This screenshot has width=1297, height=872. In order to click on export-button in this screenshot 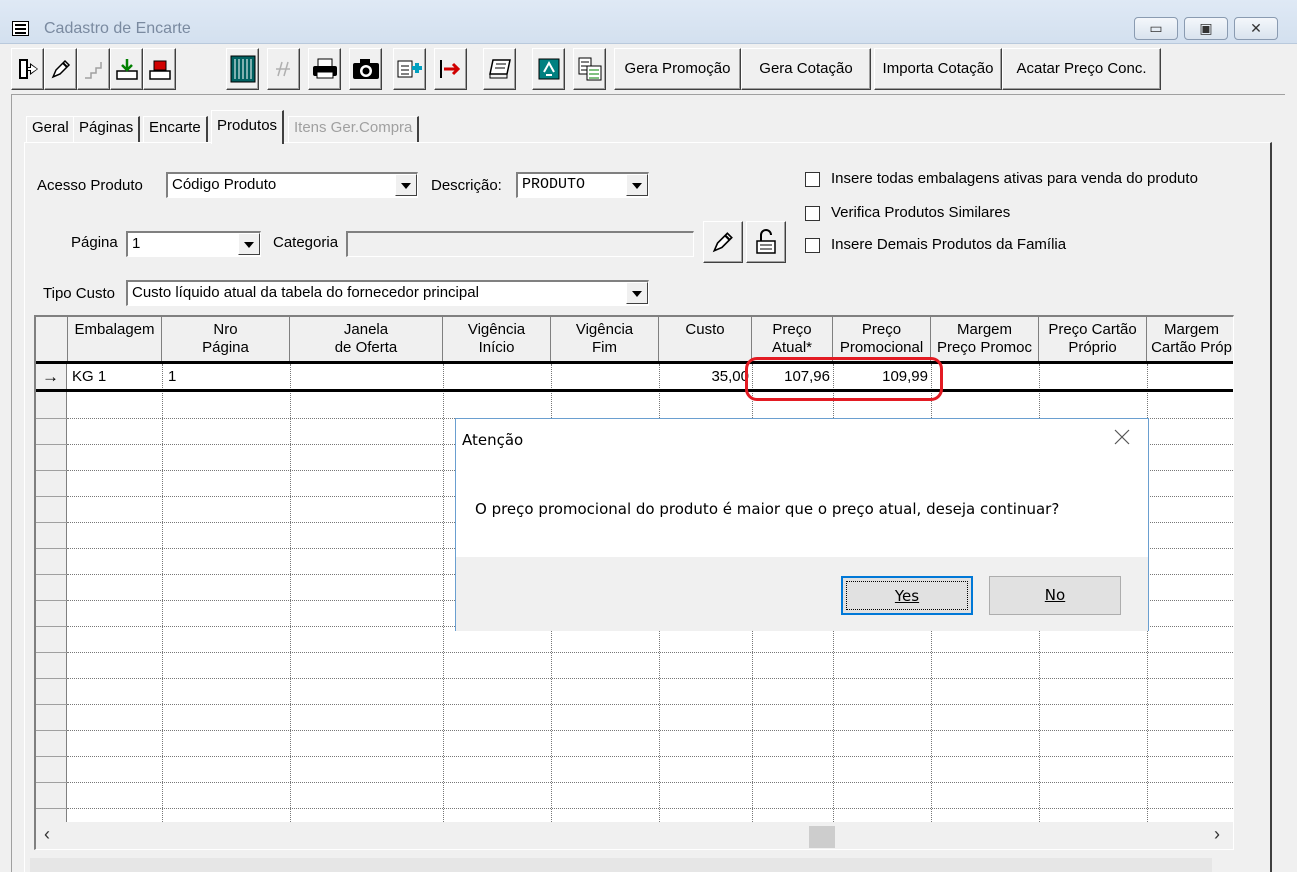, I will do `click(159, 69)`.